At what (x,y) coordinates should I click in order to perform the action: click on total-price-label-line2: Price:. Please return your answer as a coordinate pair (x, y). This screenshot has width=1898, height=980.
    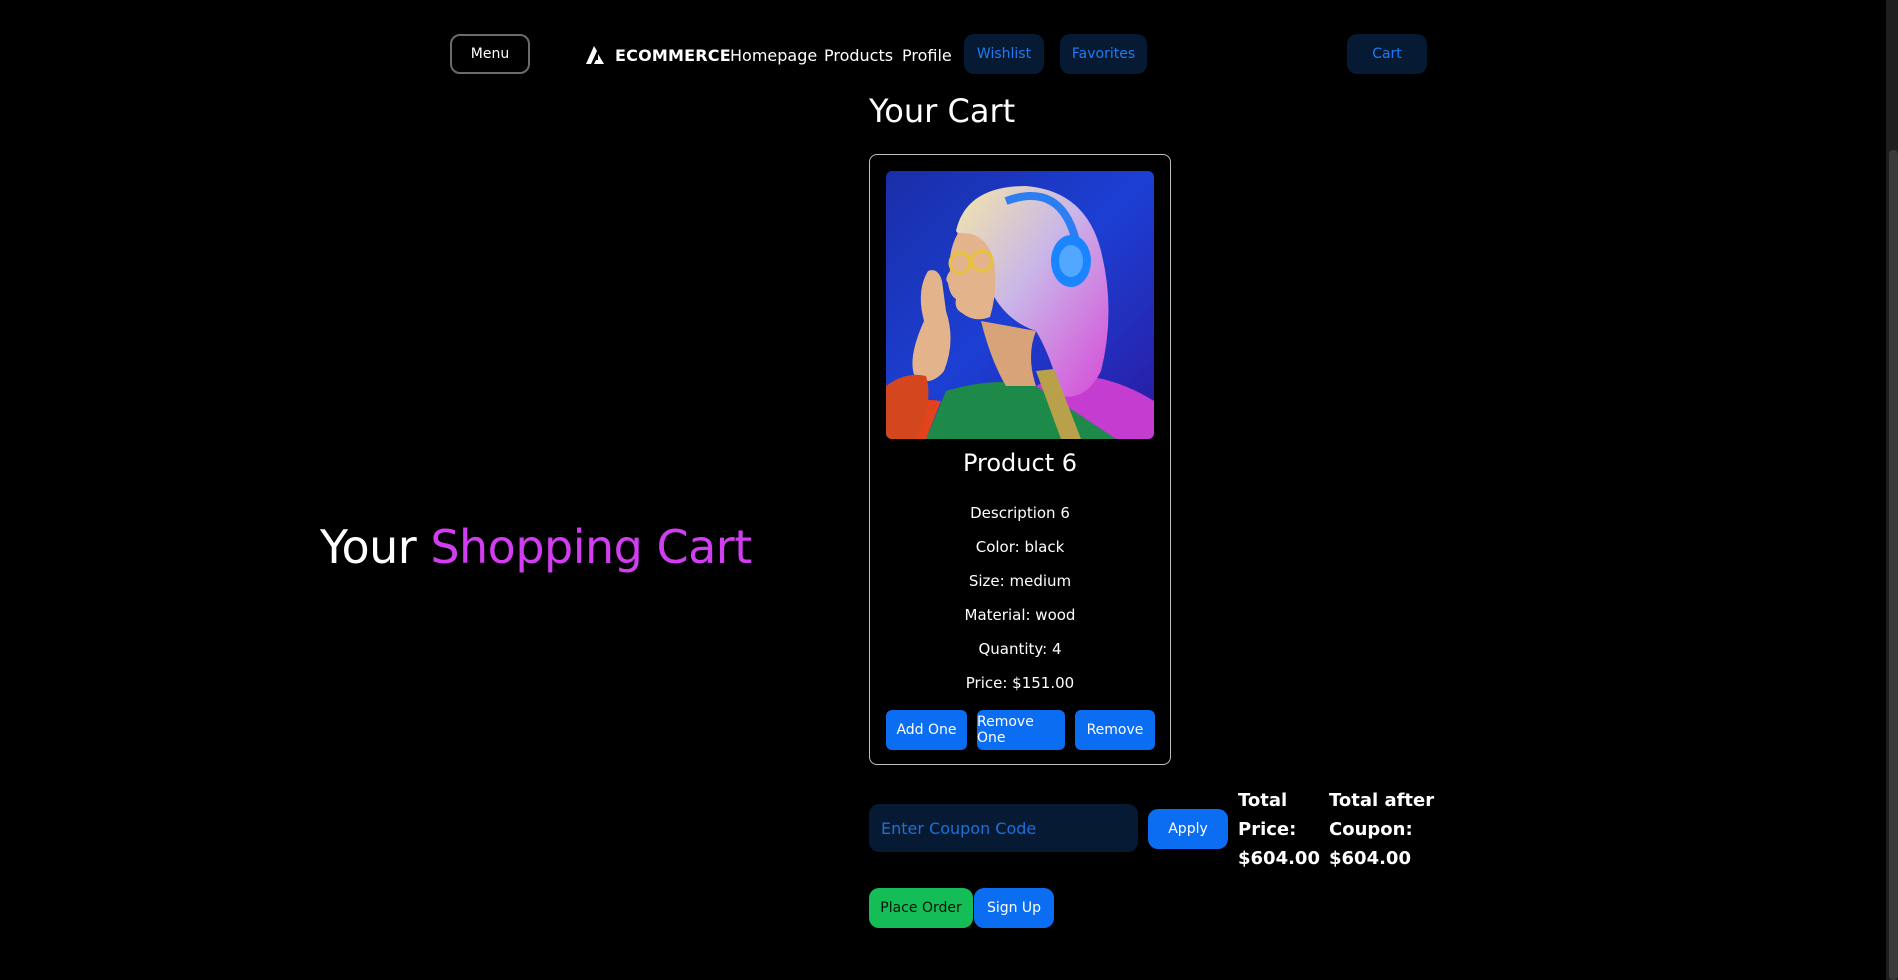
    Looking at the image, I should click on (1267, 829).